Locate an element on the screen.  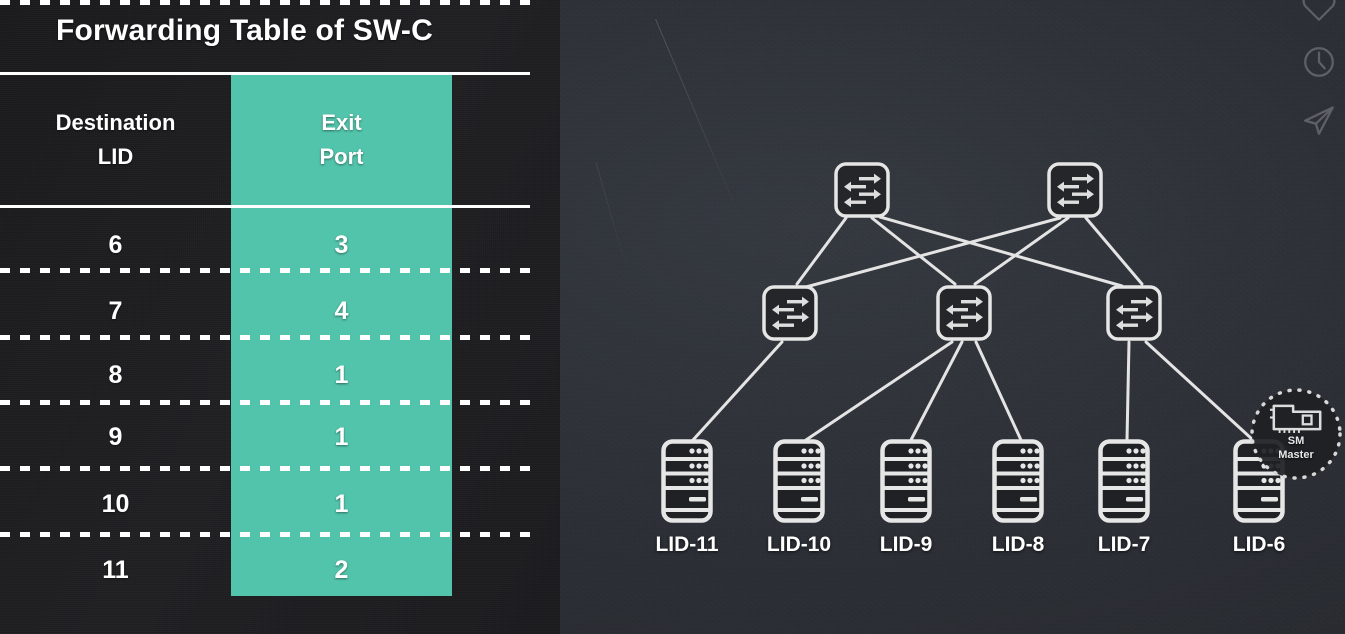
table-cell-exit-port: 2 is located at coordinates (341, 570).